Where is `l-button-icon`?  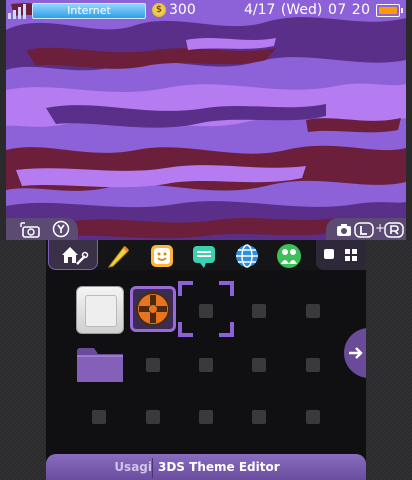
l-button-icon is located at coordinates (364, 230).